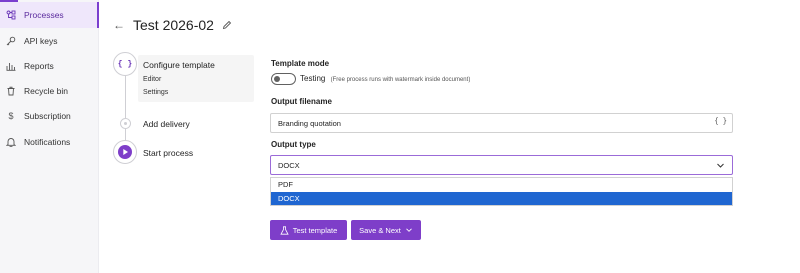 The image size is (800, 273). I want to click on output-type-label: Output type, so click(293, 144).